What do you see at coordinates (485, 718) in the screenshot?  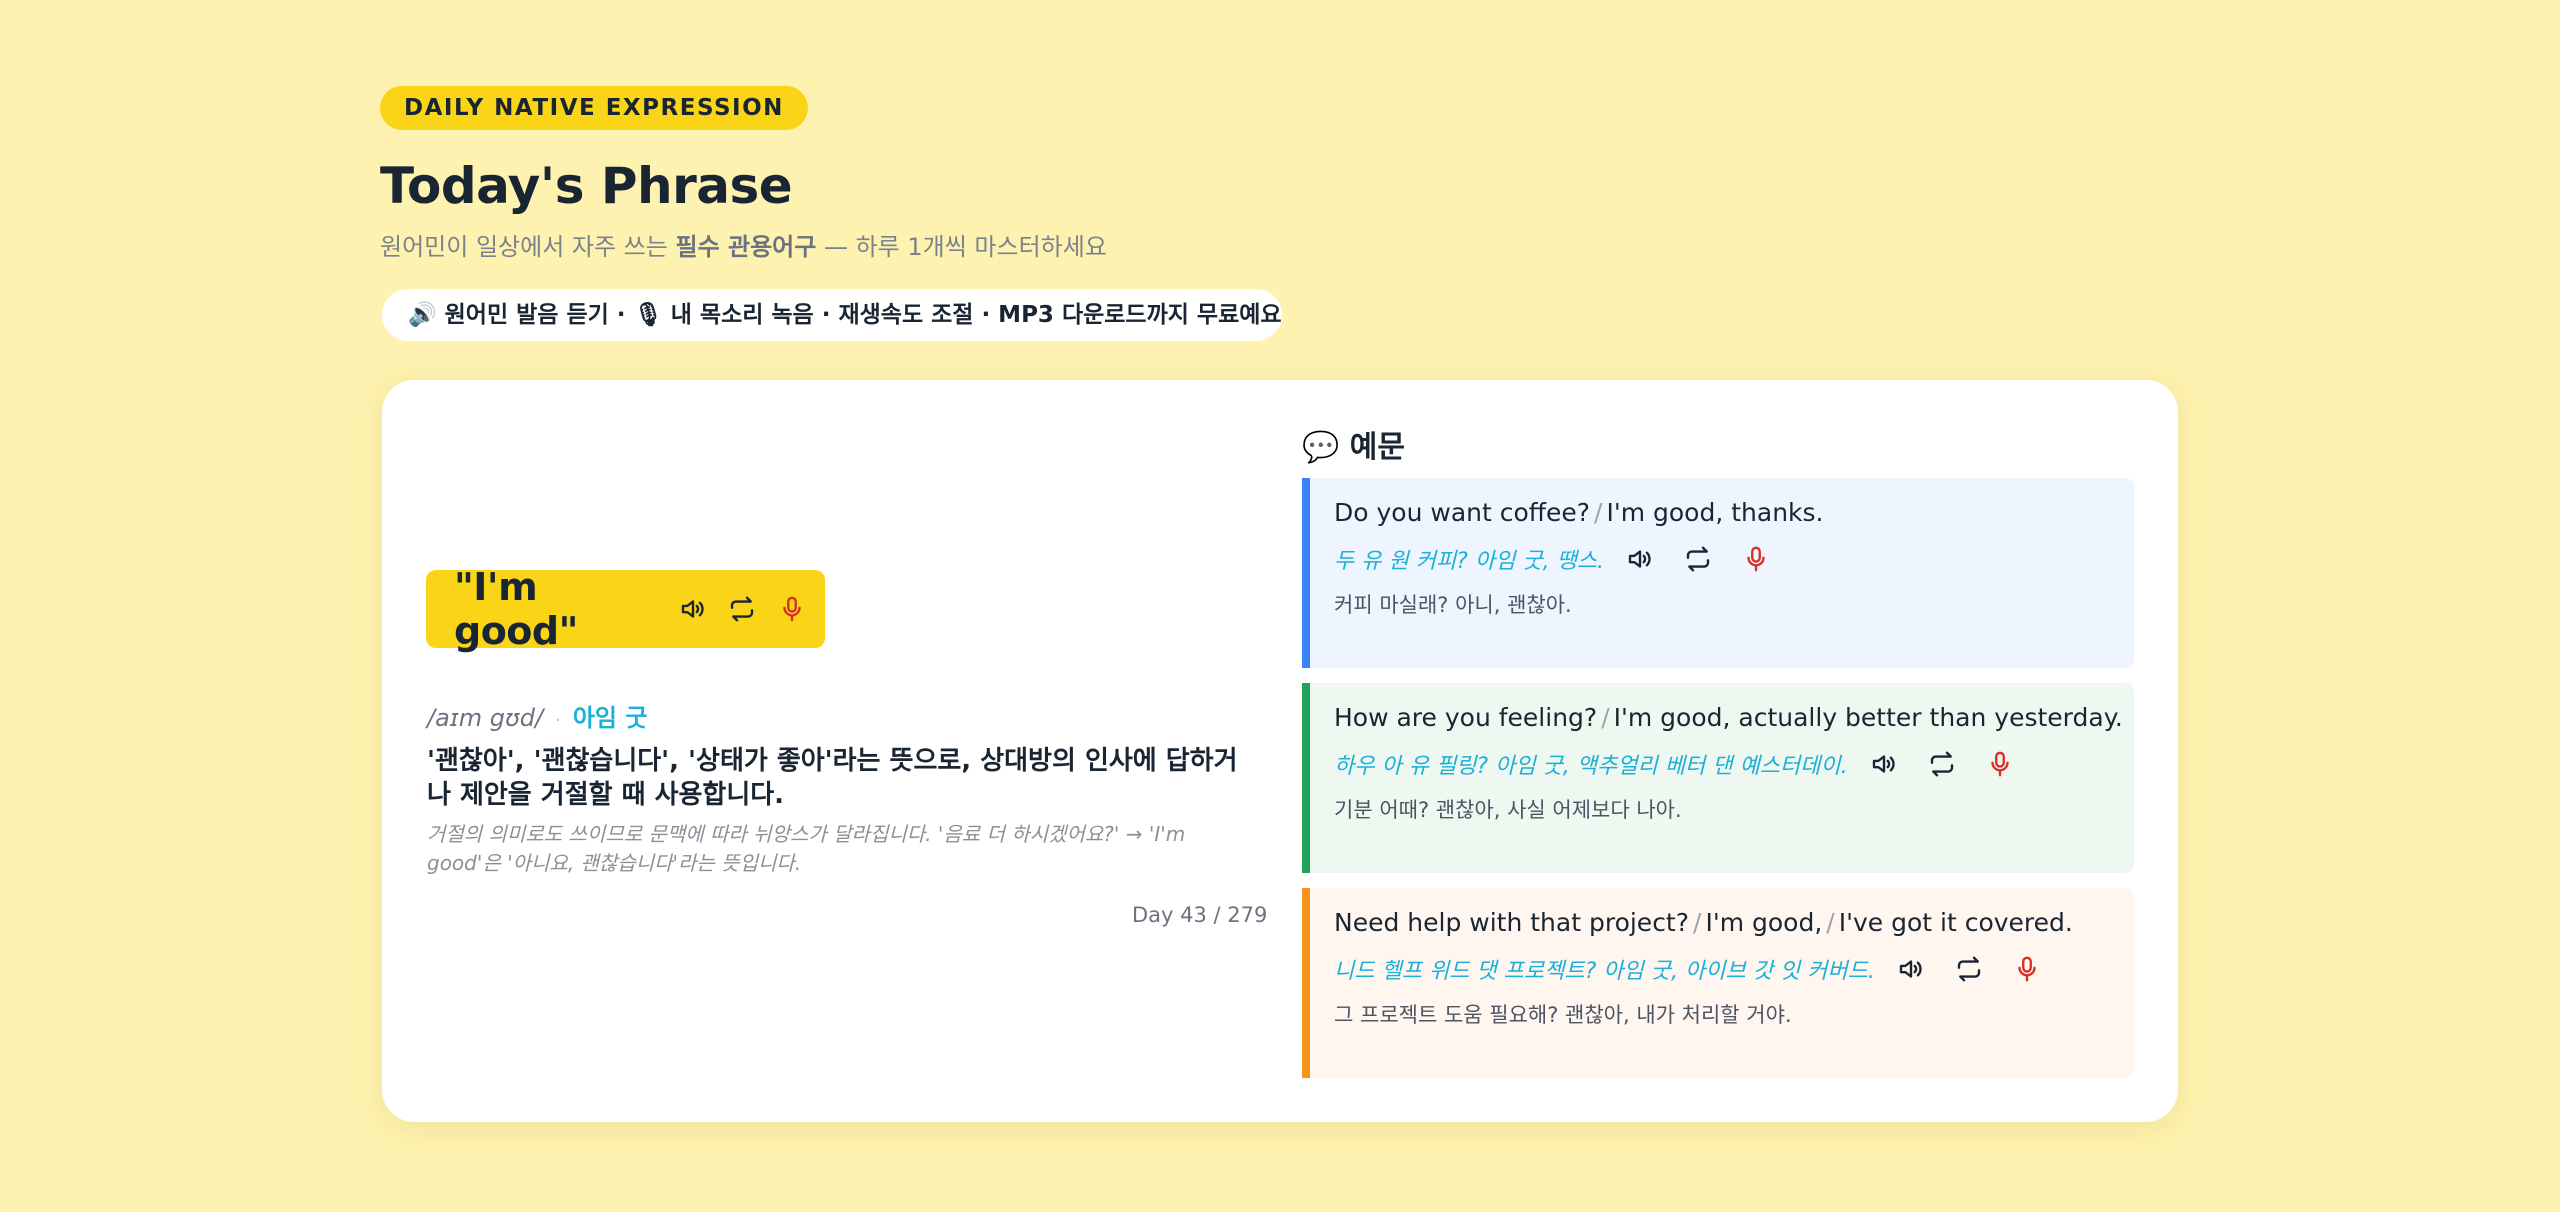 I see `phrase-ipa: /aɪm gʊd/` at bounding box center [485, 718].